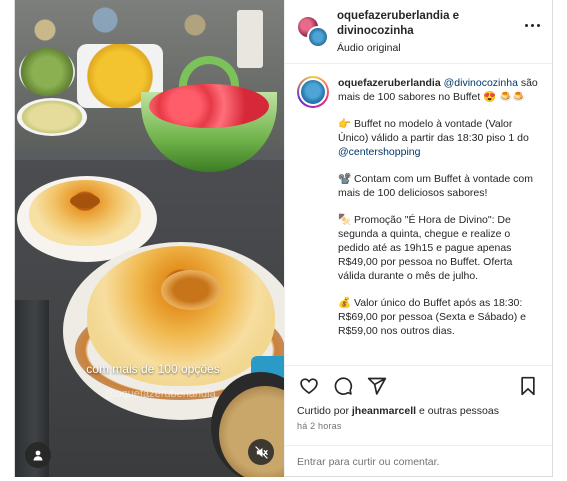  What do you see at coordinates (481, 83) in the screenshot?
I see `mention-link: @divinocozinha` at bounding box center [481, 83].